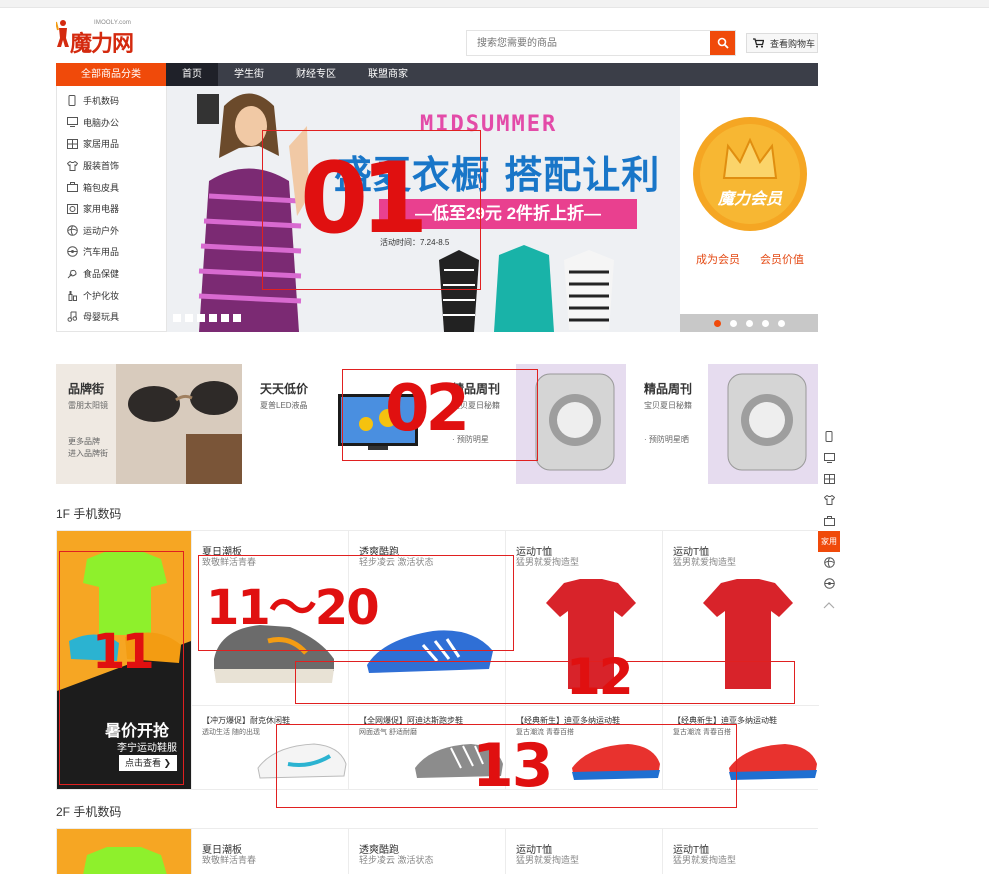  I want to click on food-icon, so click(72, 274).